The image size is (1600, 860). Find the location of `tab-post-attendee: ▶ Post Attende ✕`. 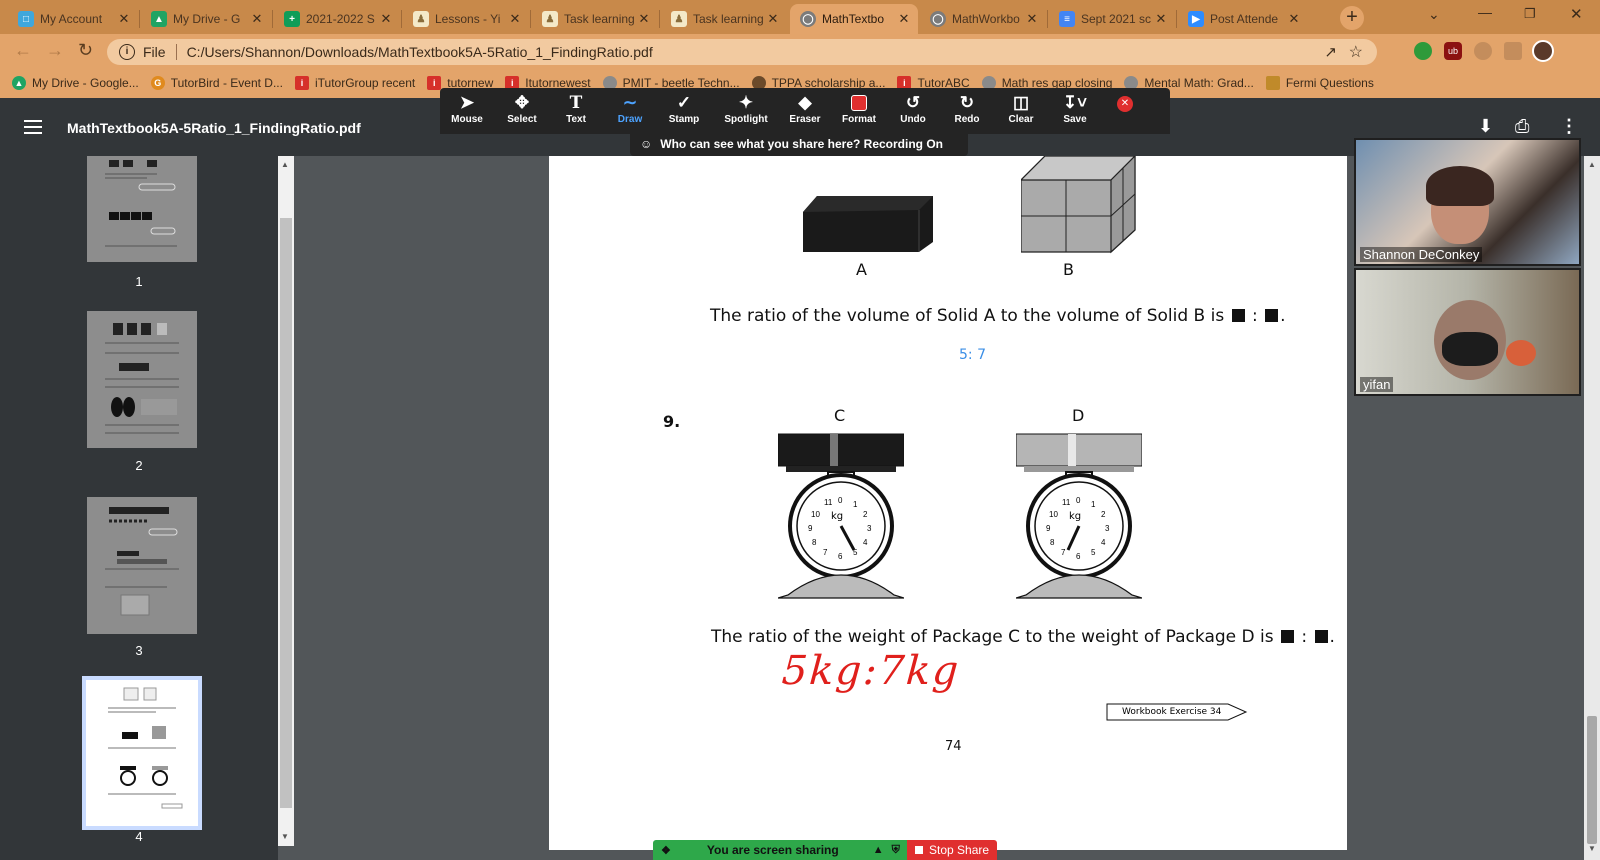

tab-post-attendee: ▶ Post Attende ✕ is located at coordinates (1243, 19).